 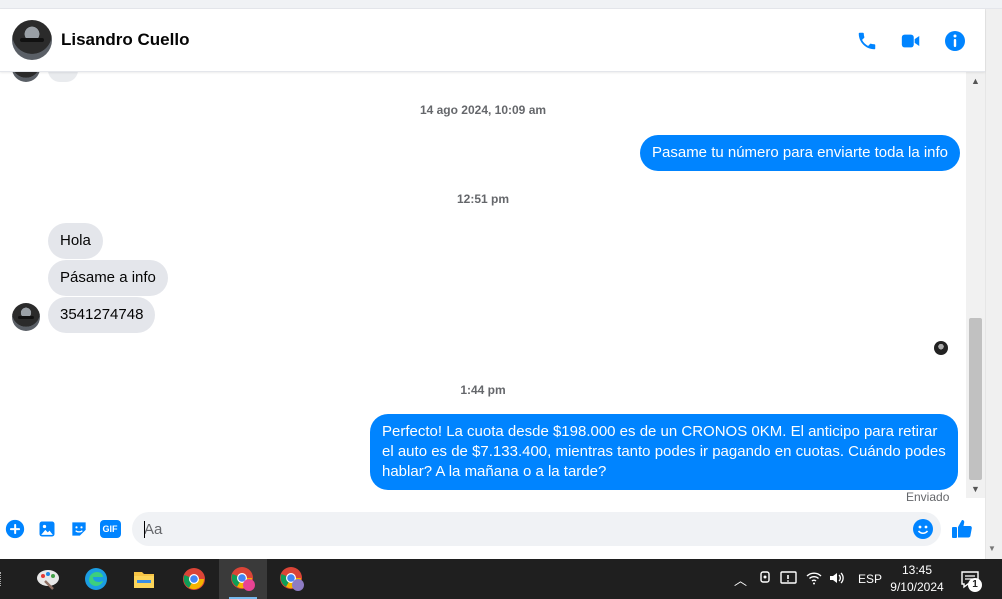 What do you see at coordinates (483, 110) in the screenshot?
I see `timestamp: 14 ago 2024, 10:09 am` at bounding box center [483, 110].